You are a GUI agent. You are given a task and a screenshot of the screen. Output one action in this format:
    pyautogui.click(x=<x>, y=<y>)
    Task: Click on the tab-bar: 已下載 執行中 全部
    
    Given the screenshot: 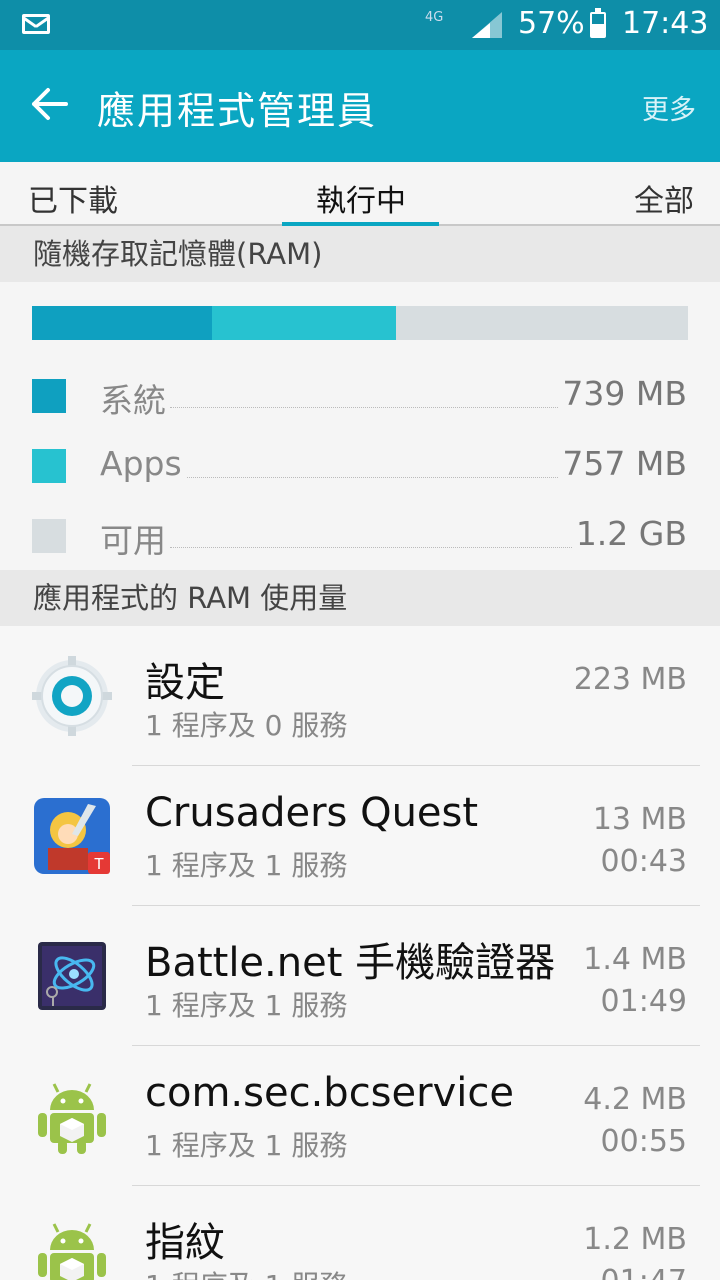 What is the action you would take?
    pyautogui.click(x=360, y=194)
    